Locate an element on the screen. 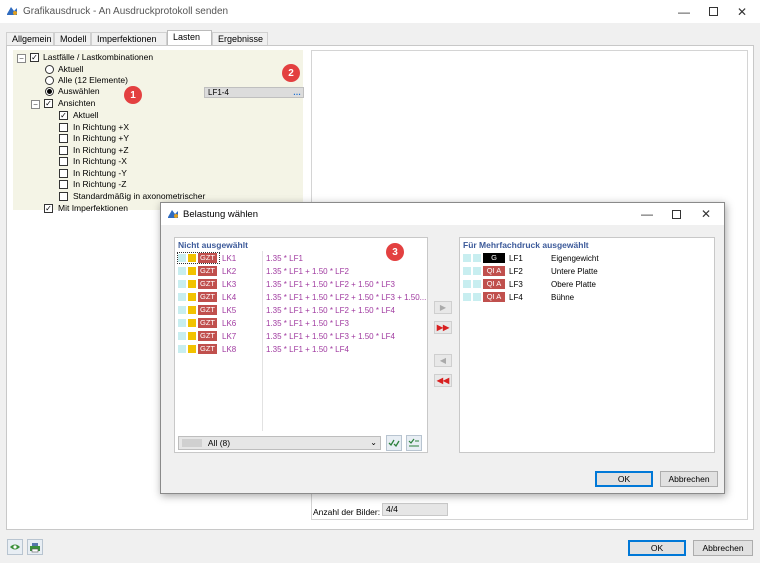 Image resolution: width=760 pixels, height=563 pixels. arrow-left-icon: ◀ is located at coordinates (443, 360).